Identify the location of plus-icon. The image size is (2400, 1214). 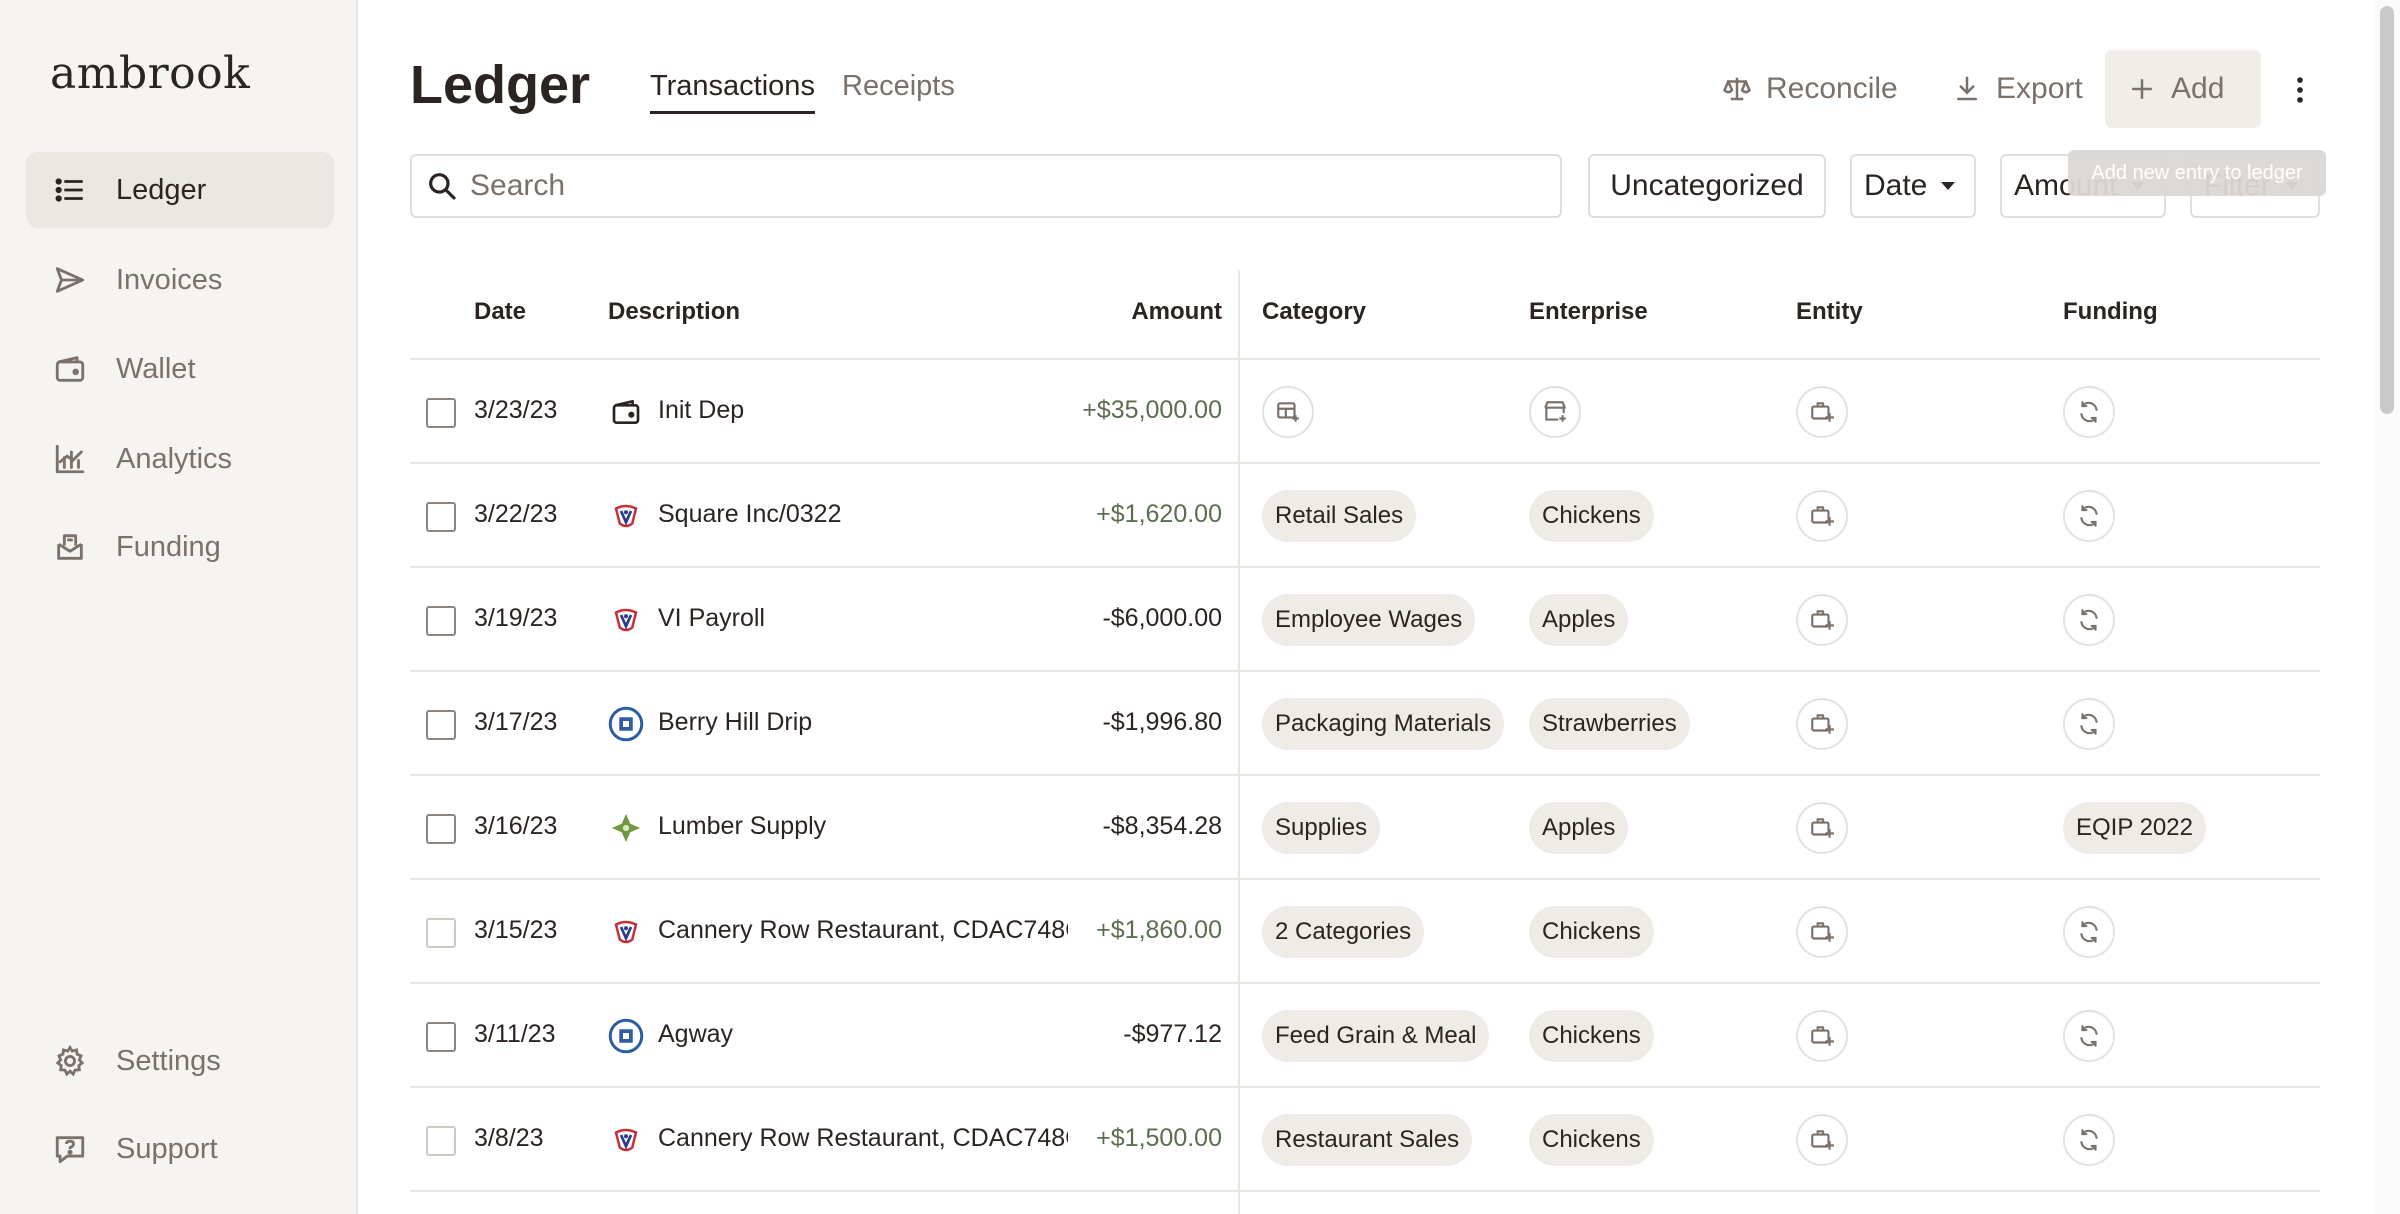
(2142, 89).